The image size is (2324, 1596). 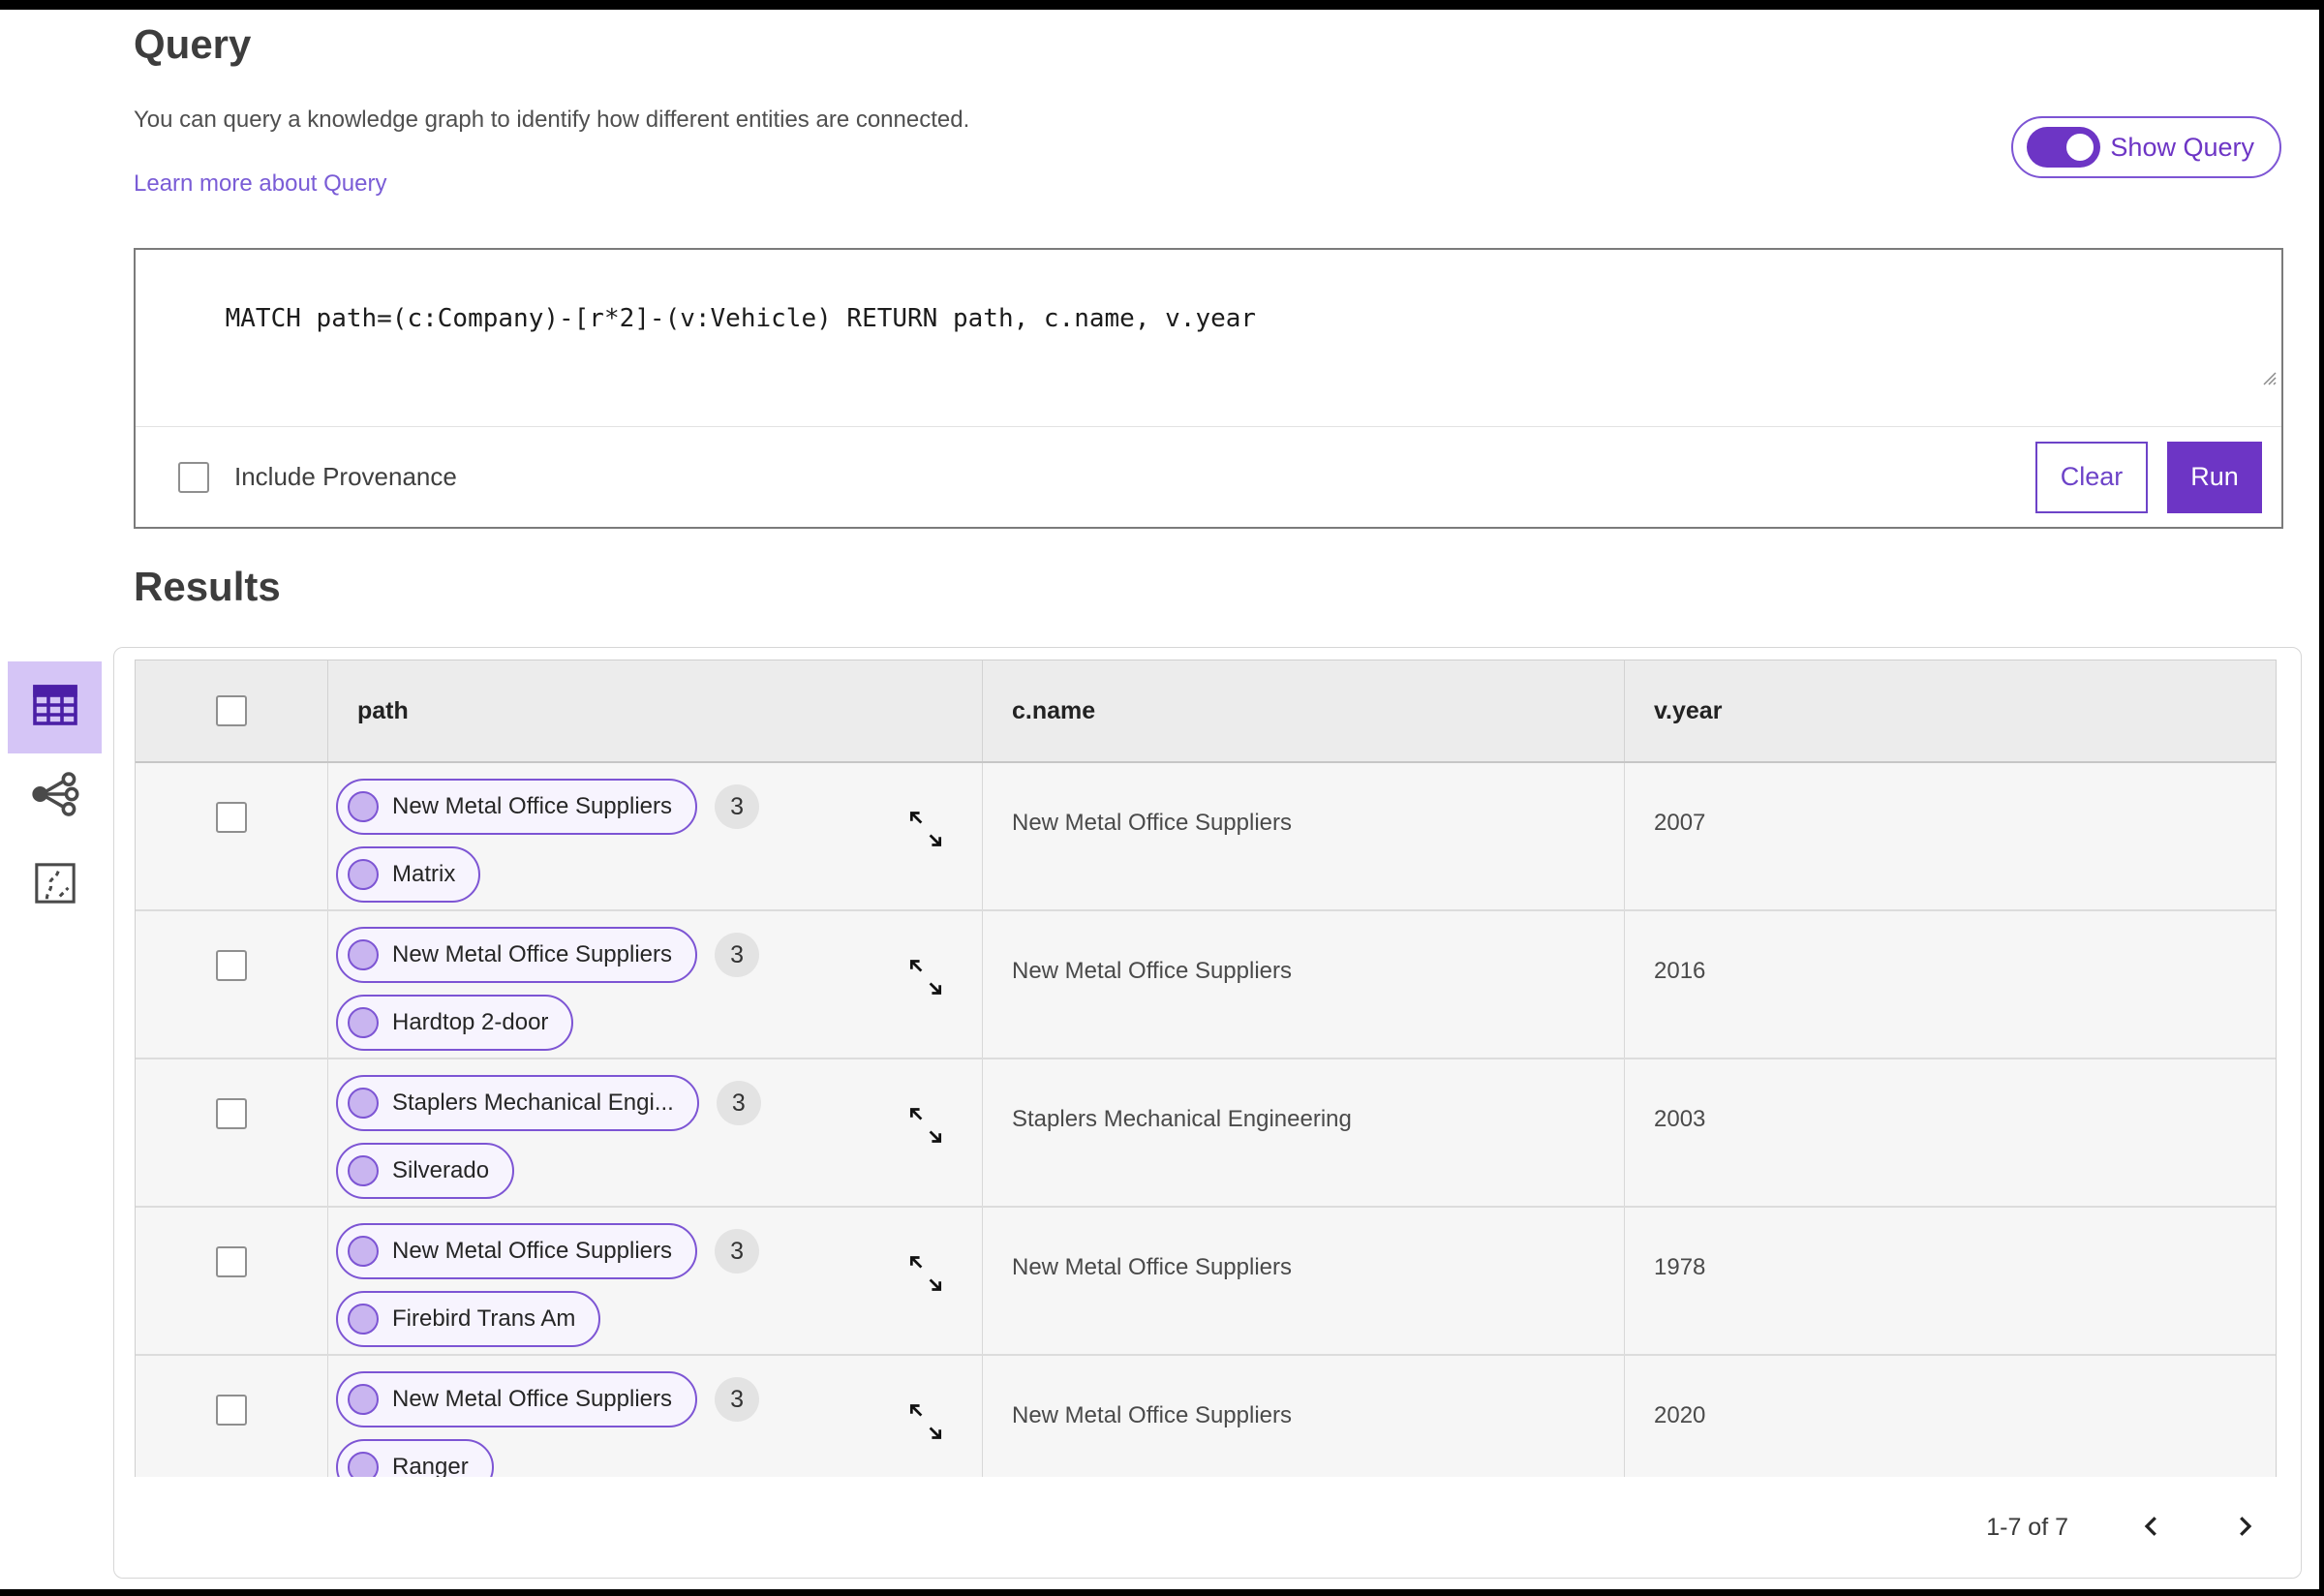 I want to click on chevron-right-icon, so click(x=2245, y=1528).